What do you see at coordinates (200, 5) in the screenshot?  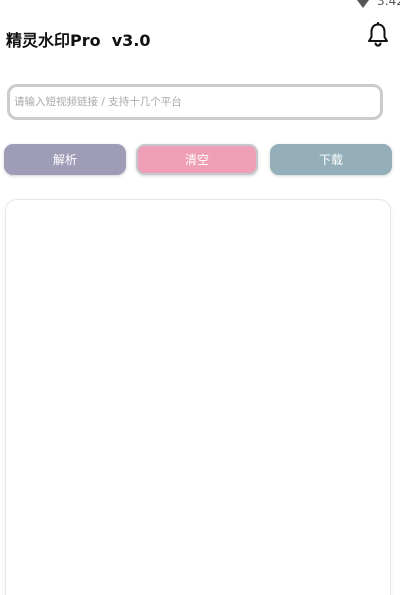 I see `status-bar: 3:42` at bounding box center [200, 5].